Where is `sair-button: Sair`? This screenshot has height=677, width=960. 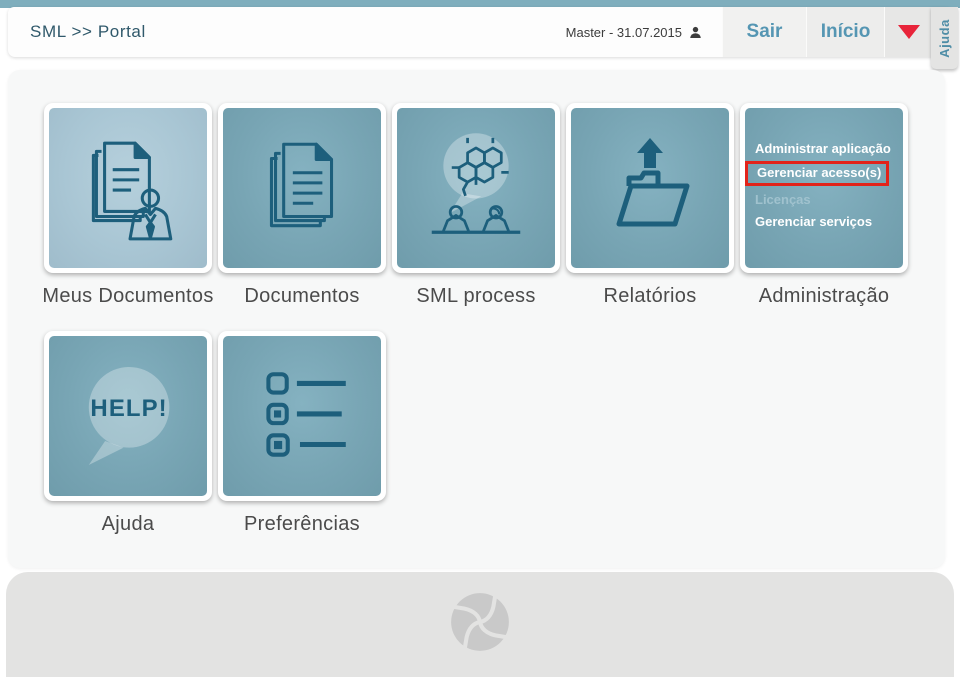
sair-button: Sair is located at coordinates (764, 32).